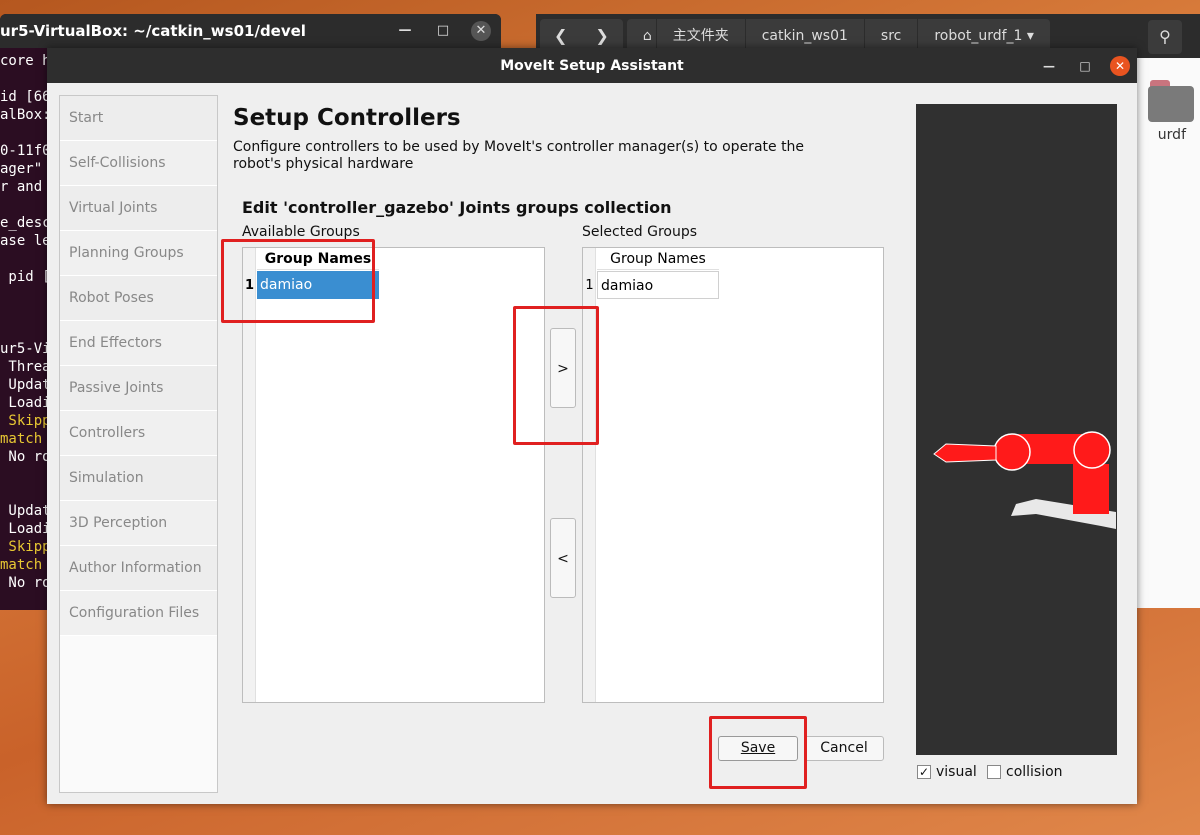  What do you see at coordinates (994, 772) in the screenshot?
I see `collision-check-icon` at bounding box center [994, 772].